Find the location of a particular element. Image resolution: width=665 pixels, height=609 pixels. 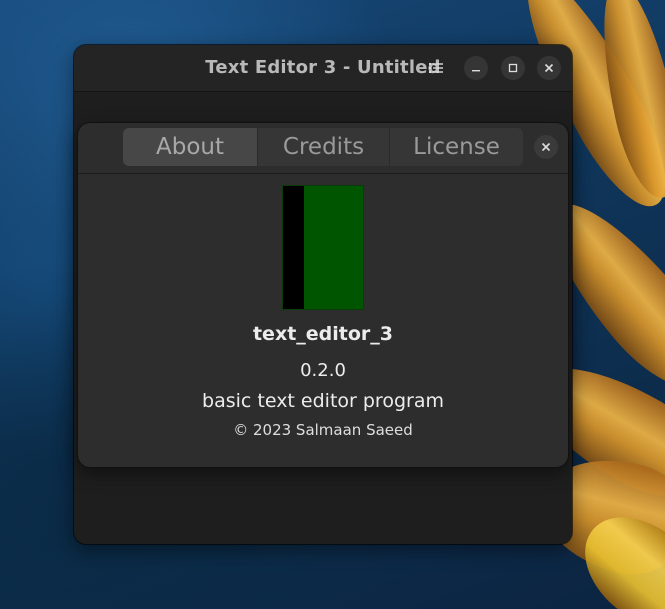

window-close-button is located at coordinates (549, 68).